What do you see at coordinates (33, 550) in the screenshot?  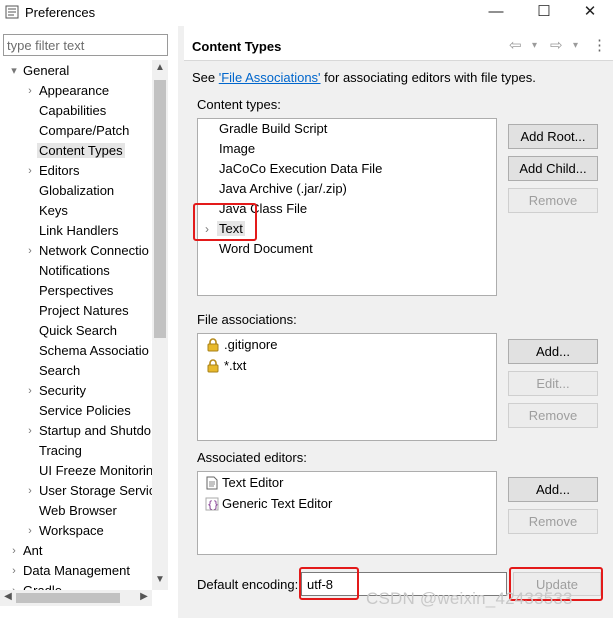 I see `tree-item-label: Ant` at bounding box center [33, 550].